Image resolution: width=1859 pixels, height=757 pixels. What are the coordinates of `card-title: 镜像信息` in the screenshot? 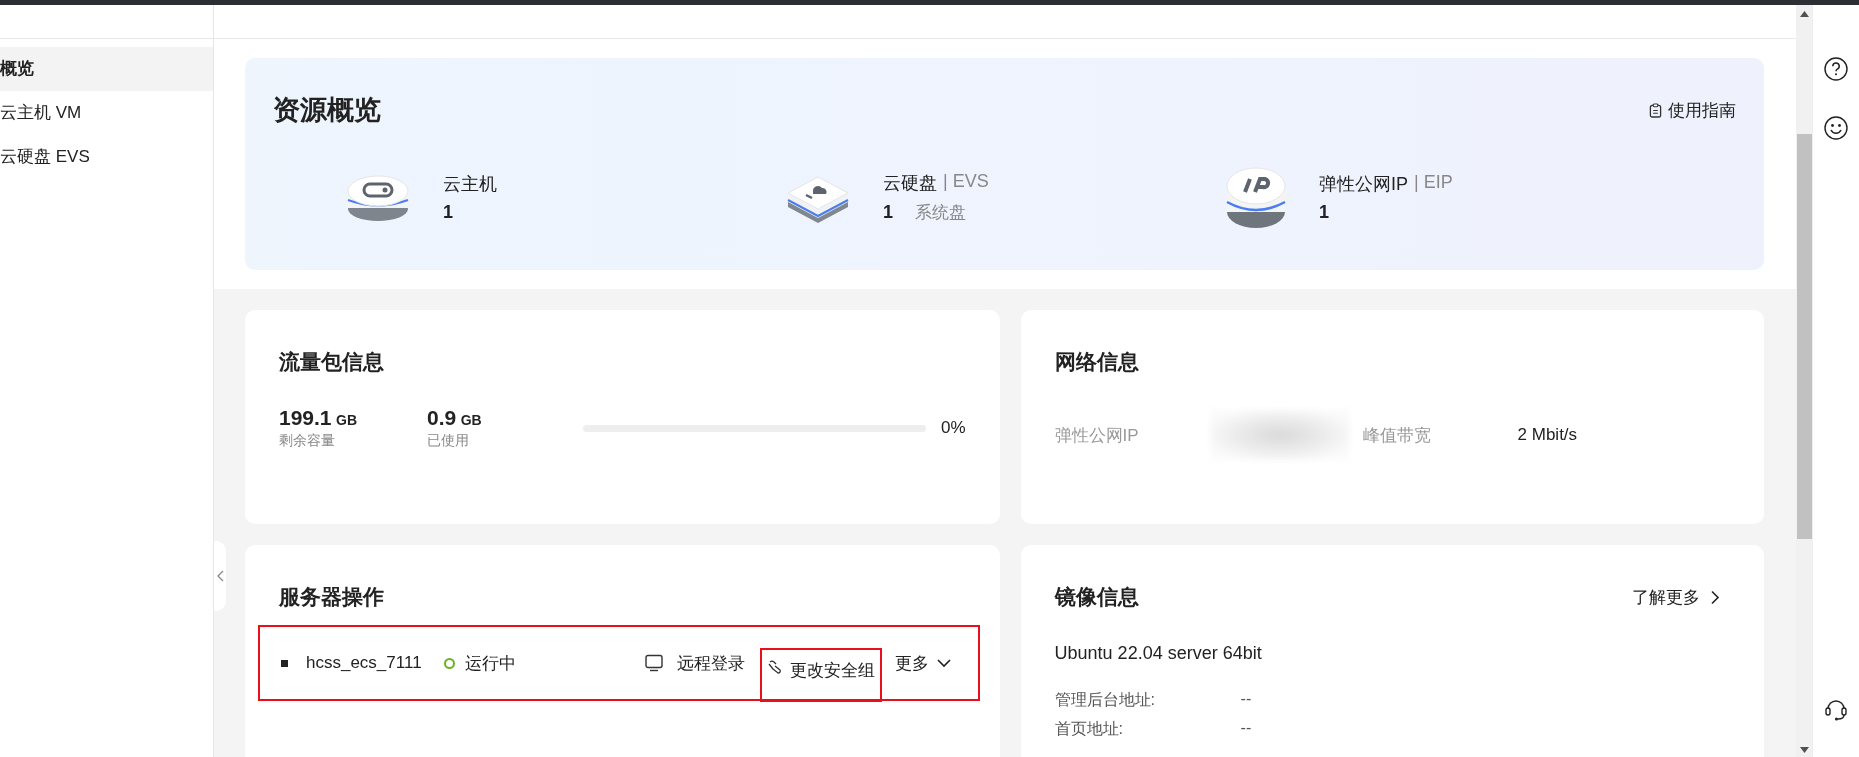 It's located at (1096, 597).